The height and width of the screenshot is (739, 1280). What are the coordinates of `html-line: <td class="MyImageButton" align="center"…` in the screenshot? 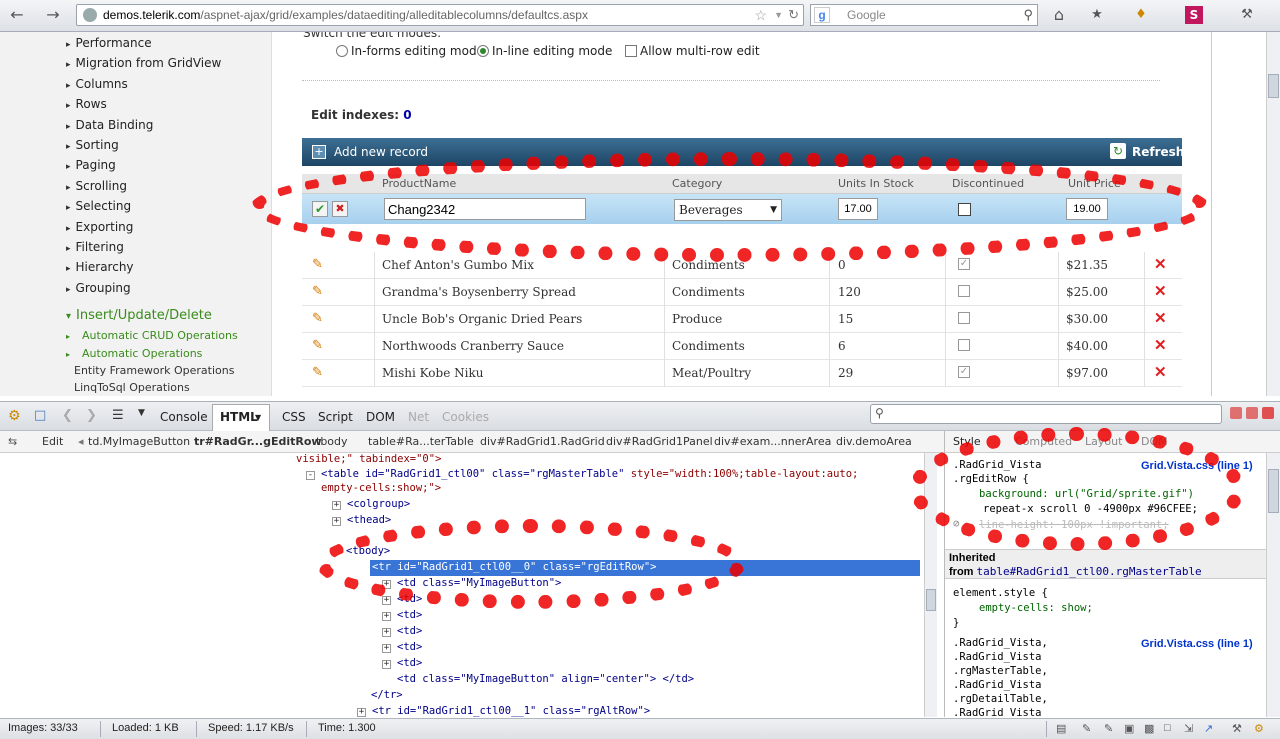 It's located at (545, 679).